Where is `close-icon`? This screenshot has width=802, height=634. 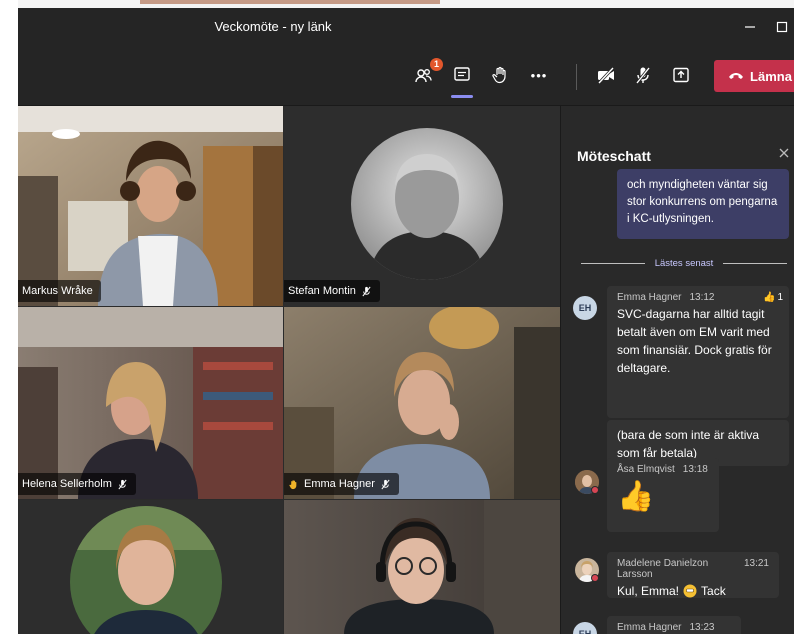 close-icon is located at coordinates (784, 153).